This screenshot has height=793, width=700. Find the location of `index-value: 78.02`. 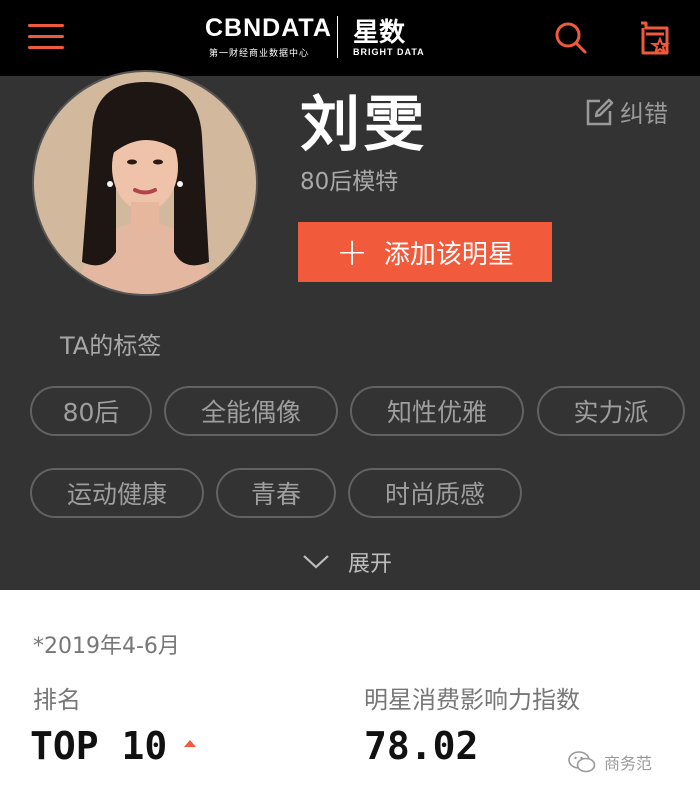

index-value: 78.02 is located at coordinates (421, 746).